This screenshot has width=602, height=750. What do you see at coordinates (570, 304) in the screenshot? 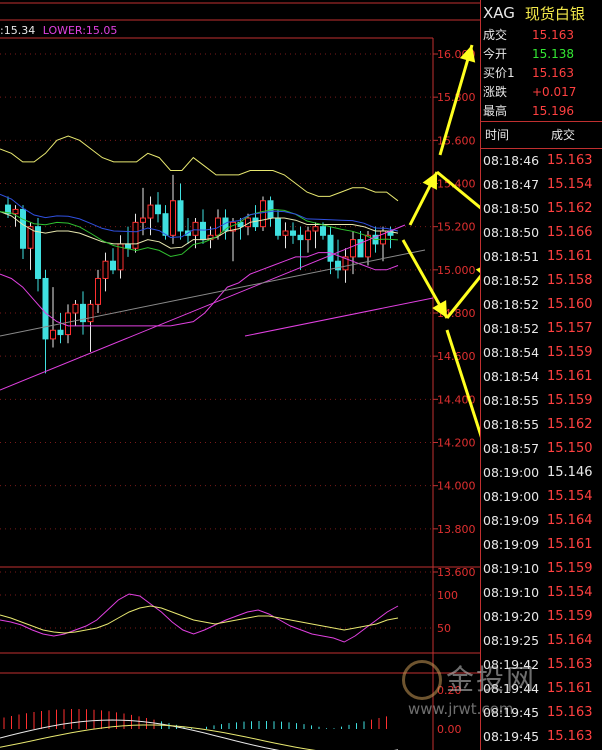
I see `trade-price: 15.160` at bounding box center [570, 304].